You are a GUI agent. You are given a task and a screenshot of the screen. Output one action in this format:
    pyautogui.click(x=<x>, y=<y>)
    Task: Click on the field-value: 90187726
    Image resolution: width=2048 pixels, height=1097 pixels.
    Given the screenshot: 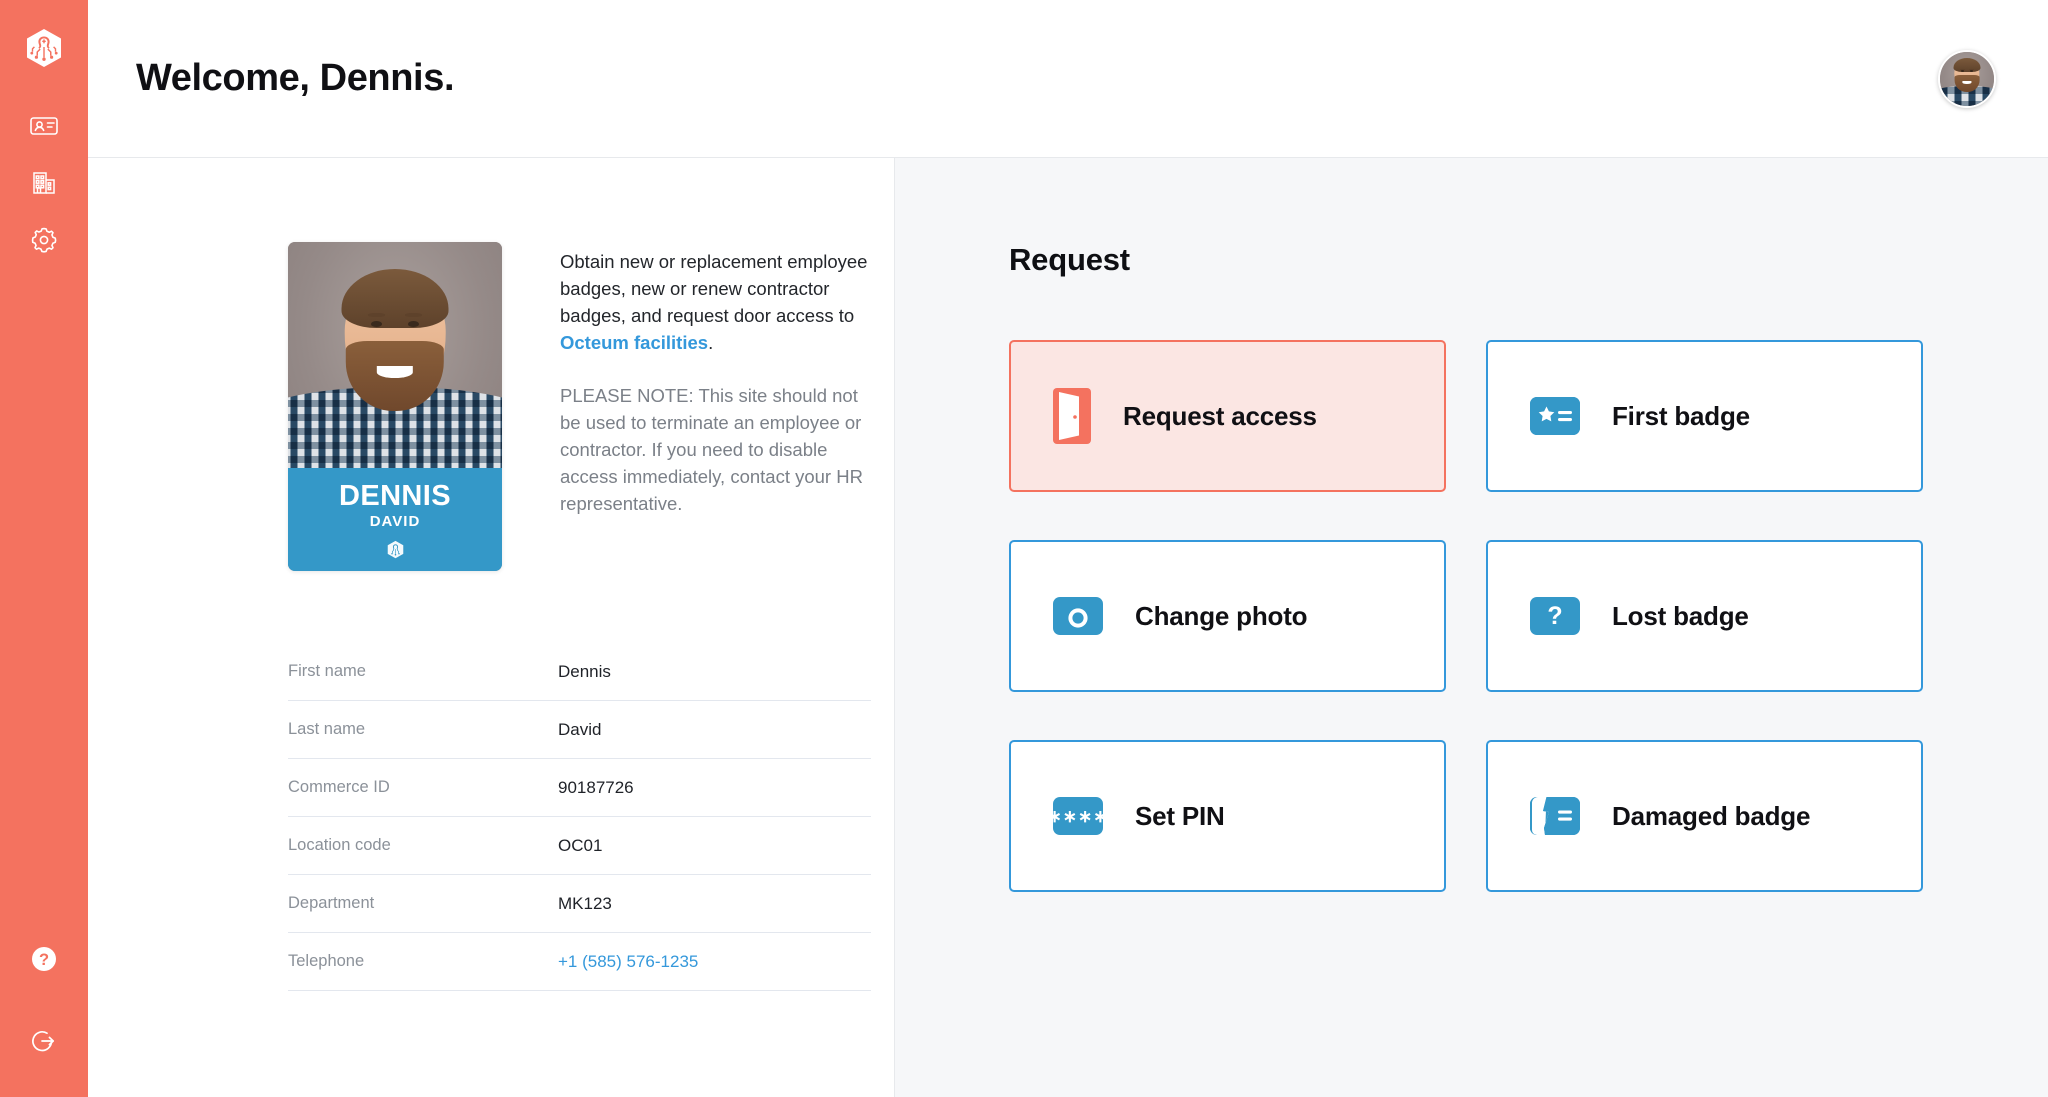 What is the action you would take?
    pyautogui.click(x=596, y=787)
    